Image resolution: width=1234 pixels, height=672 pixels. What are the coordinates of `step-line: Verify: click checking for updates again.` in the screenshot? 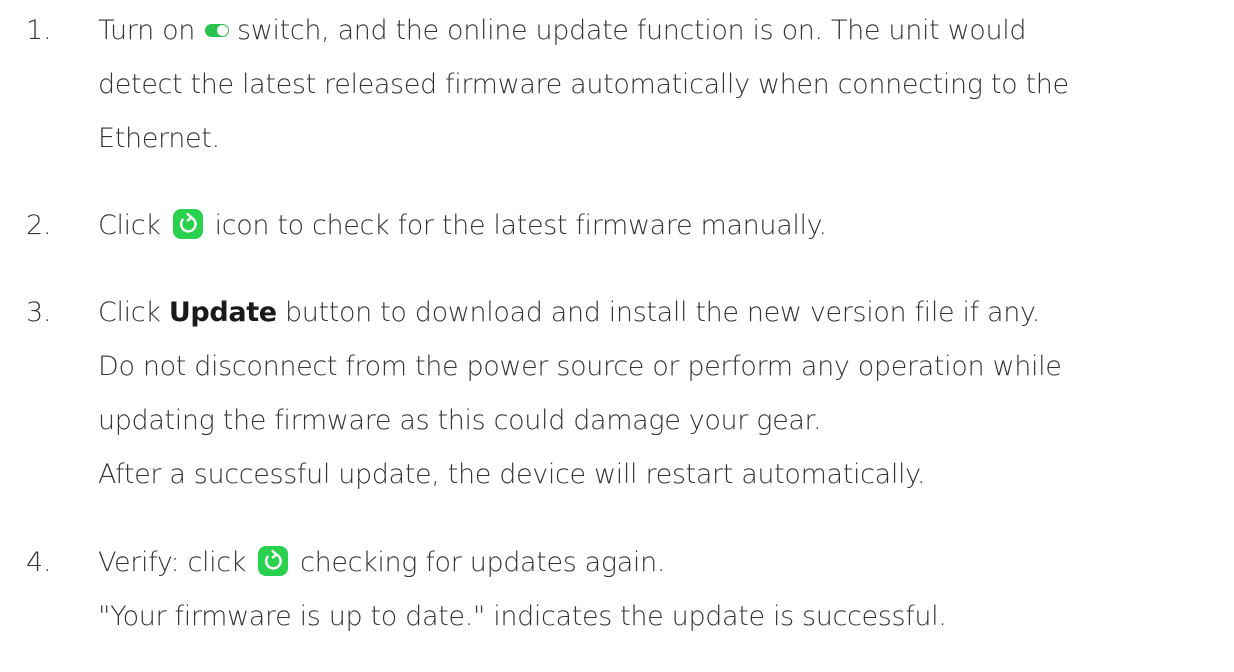 It's located at (658, 563).